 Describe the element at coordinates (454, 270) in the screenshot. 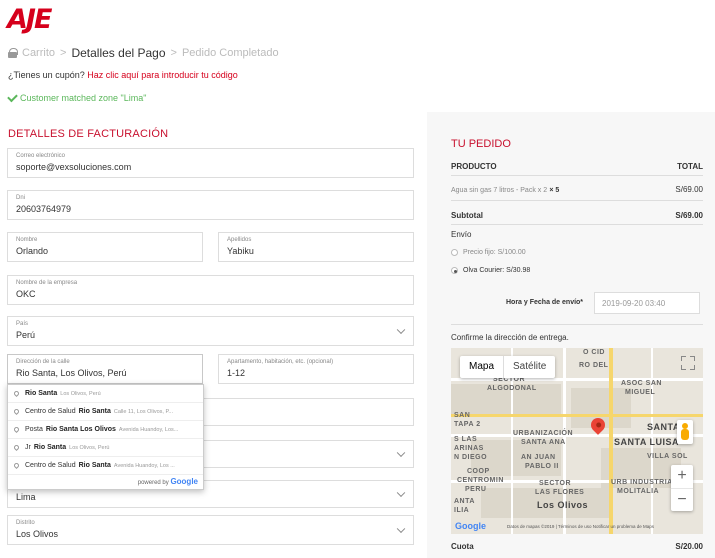

I see `radio-button-selected` at that location.